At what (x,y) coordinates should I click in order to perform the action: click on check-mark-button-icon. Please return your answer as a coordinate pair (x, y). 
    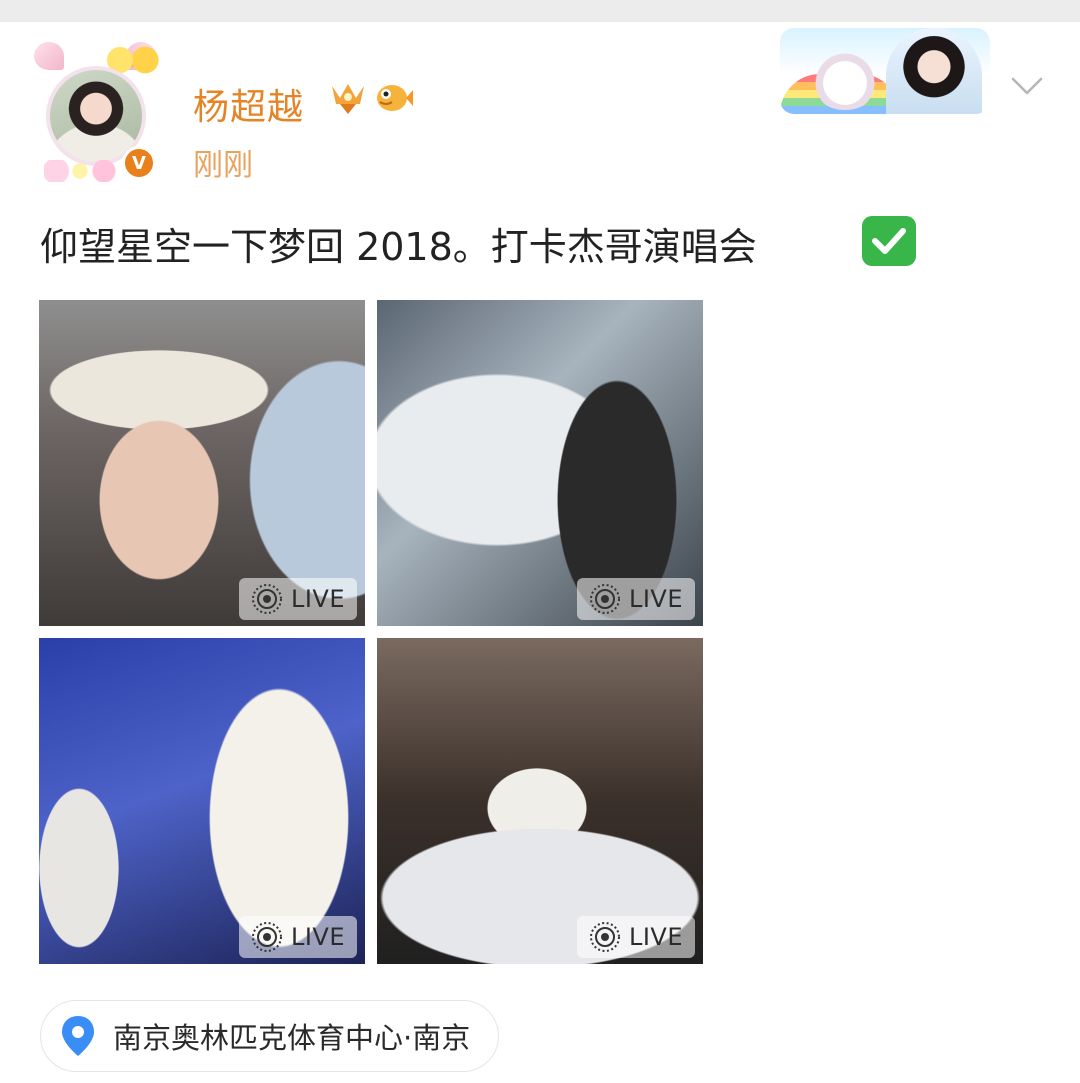
    Looking at the image, I should click on (889, 241).